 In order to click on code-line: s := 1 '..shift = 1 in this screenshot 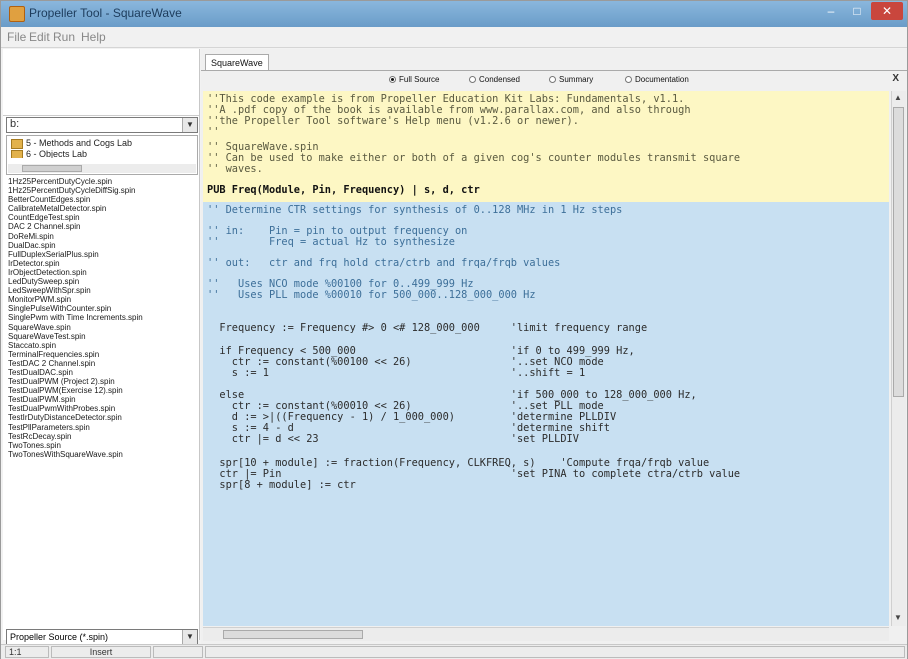, I will do `click(396, 373)`.